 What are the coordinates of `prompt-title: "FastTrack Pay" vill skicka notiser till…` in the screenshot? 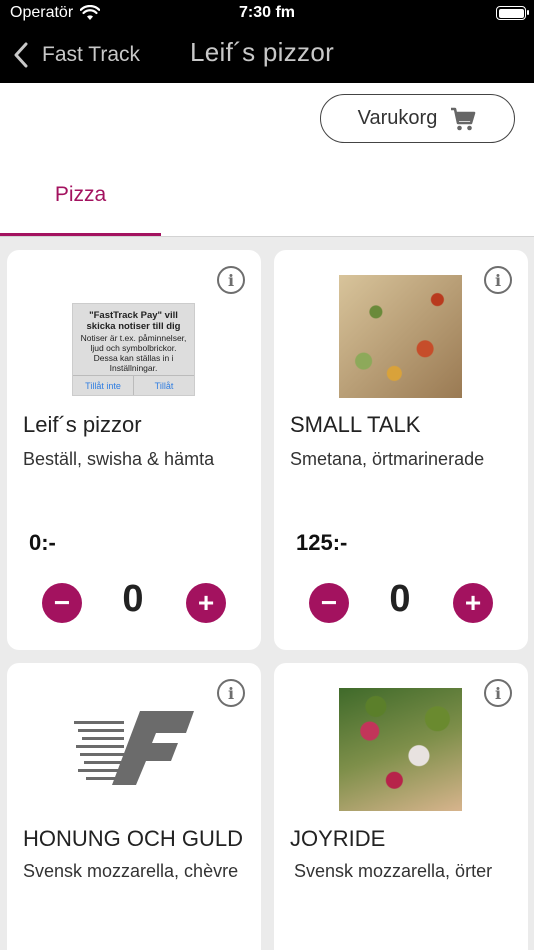 It's located at (133, 321).